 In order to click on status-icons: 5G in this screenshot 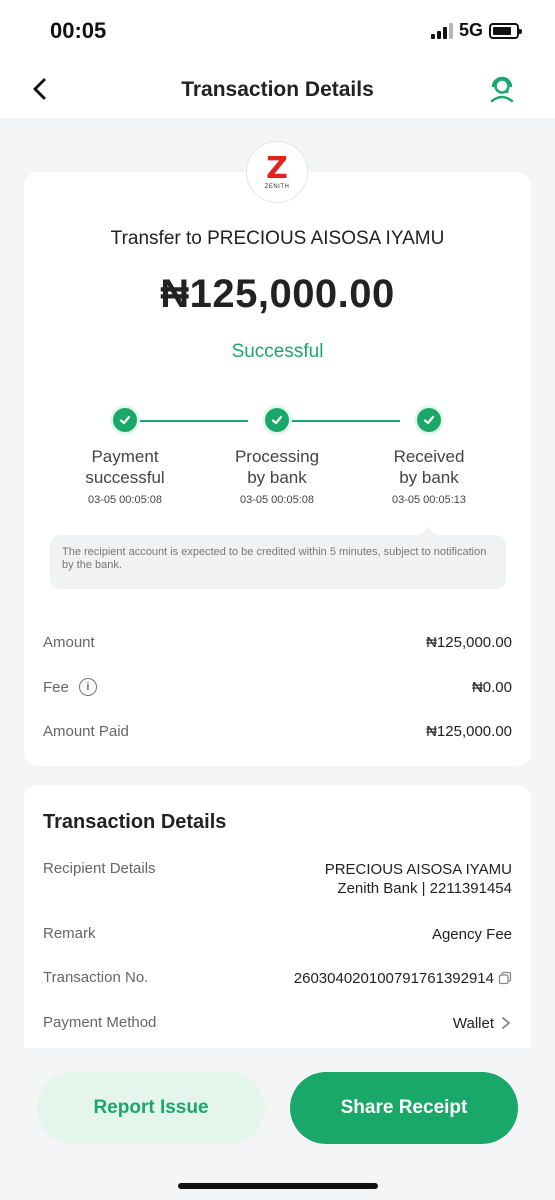, I will do `click(476, 30)`.